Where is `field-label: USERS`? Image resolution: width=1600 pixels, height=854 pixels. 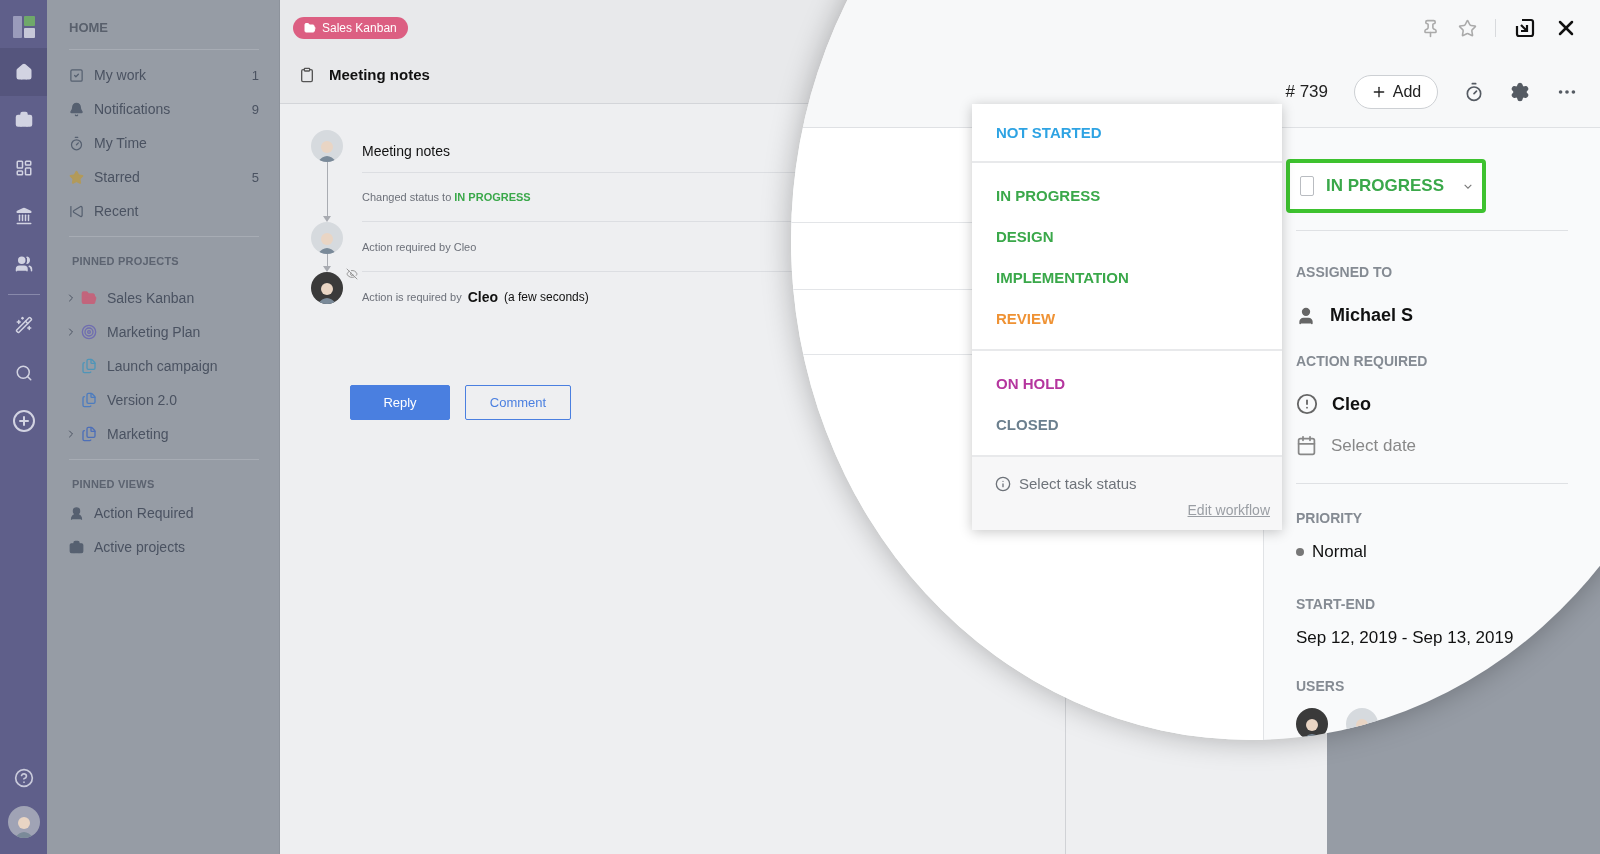 field-label: USERS is located at coordinates (1321, 686).